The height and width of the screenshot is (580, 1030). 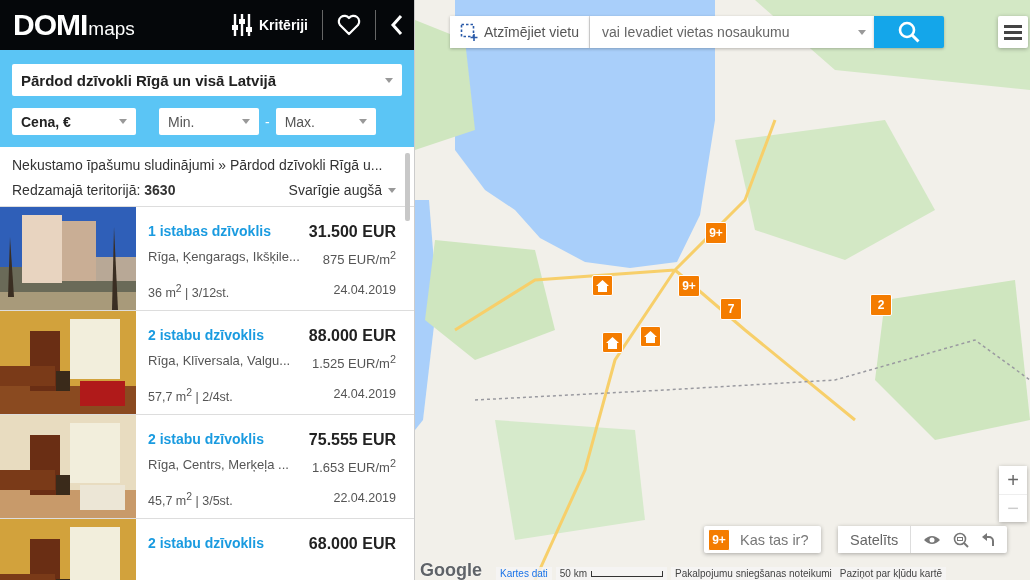 What do you see at coordinates (190, 500) in the screenshot?
I see `listing-area: 45,7 m$^{2}$ | 3/5st.` at bounding box center [190, 500].